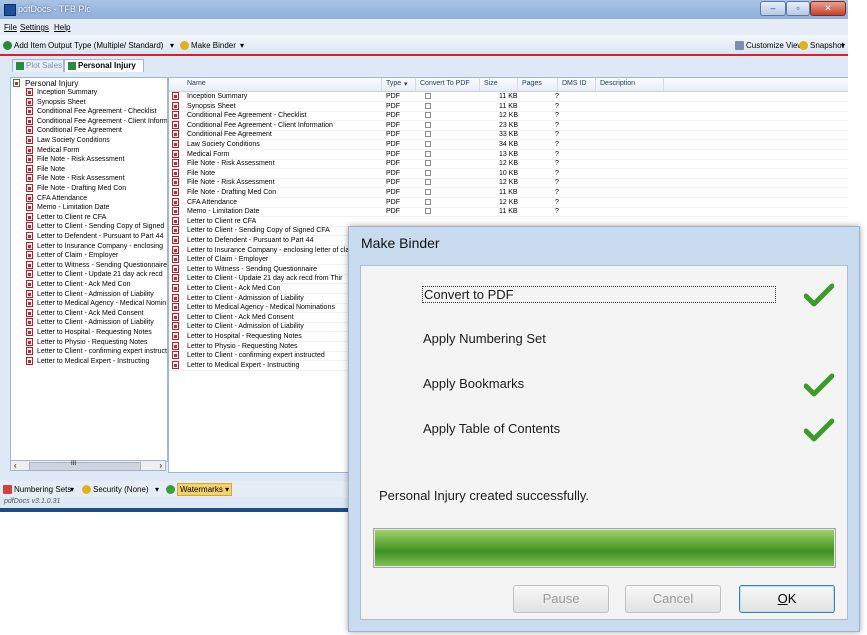  What do you see at coordinates (508, 106) in the screenshot?
I see `table-row: Synopsis Sheet PDF 11 KB?` at bounding box center [508, 106].